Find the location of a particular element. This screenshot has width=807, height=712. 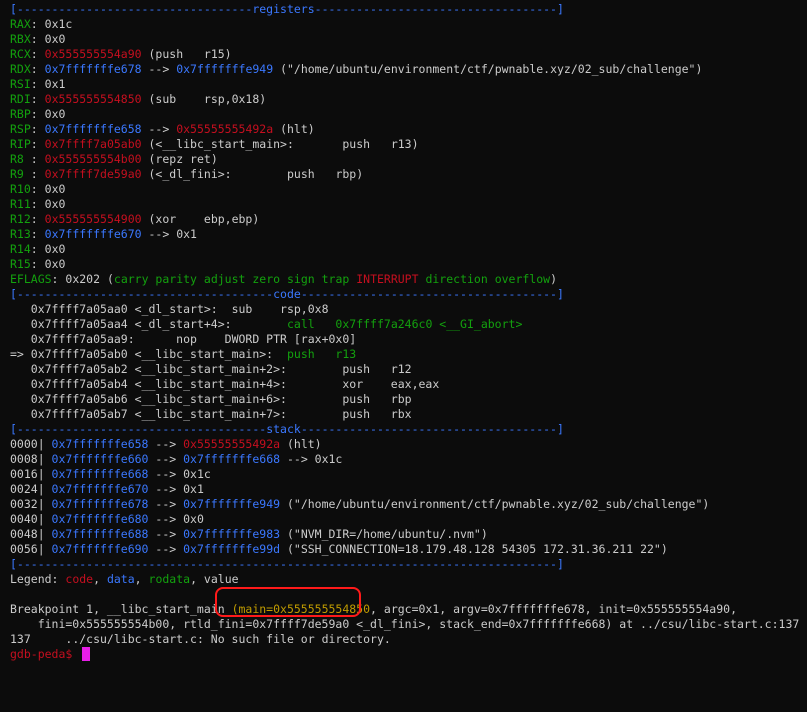

stack-value: 0x1 is located at coordinates (193, 489).